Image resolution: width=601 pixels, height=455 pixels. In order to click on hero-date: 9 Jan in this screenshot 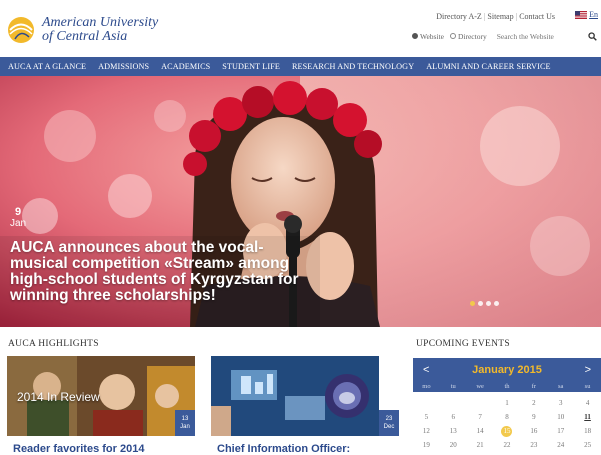, I will do `click(18, 218)`.